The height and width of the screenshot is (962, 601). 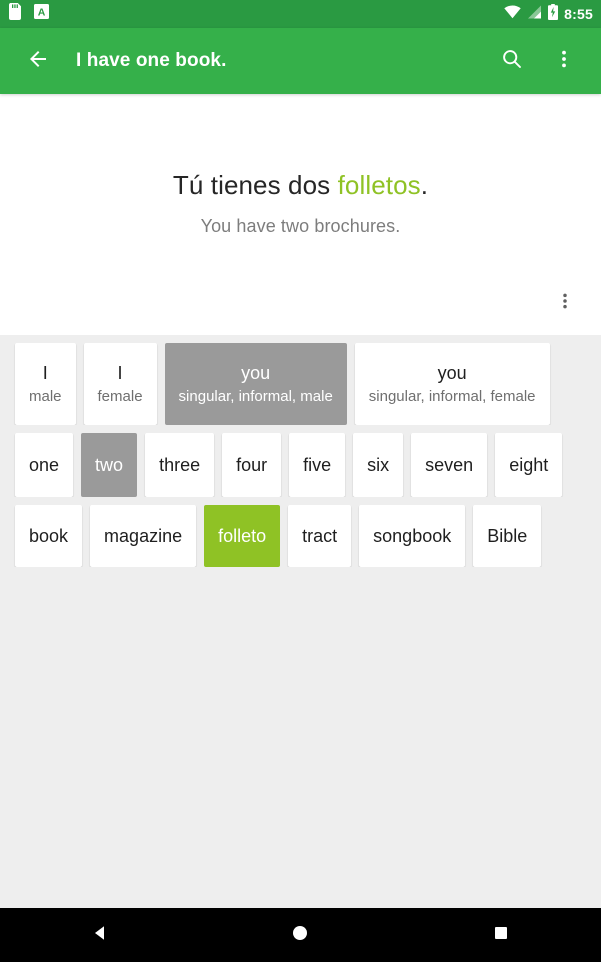 I want to click on word-chip: seven, so click(x=449, y=465).